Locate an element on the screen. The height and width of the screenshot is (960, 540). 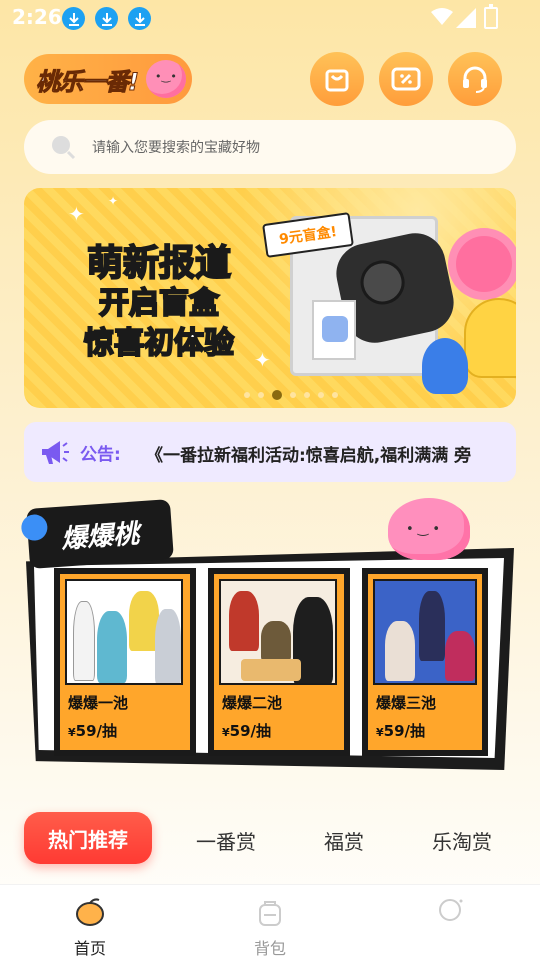
tab-hot-recommend: 热门推荐 is located at coordinates (88, 838).